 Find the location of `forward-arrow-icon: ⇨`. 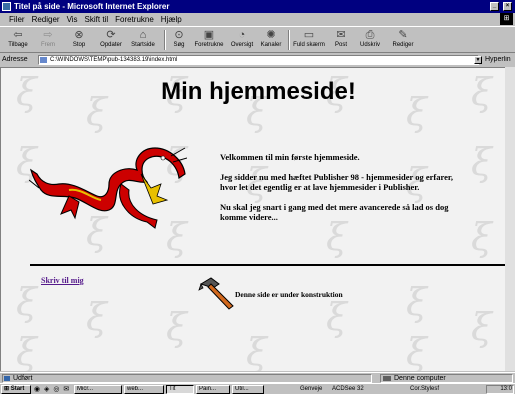

forward-arrow-icon: ⇨ is located at coordinates (48, 35).